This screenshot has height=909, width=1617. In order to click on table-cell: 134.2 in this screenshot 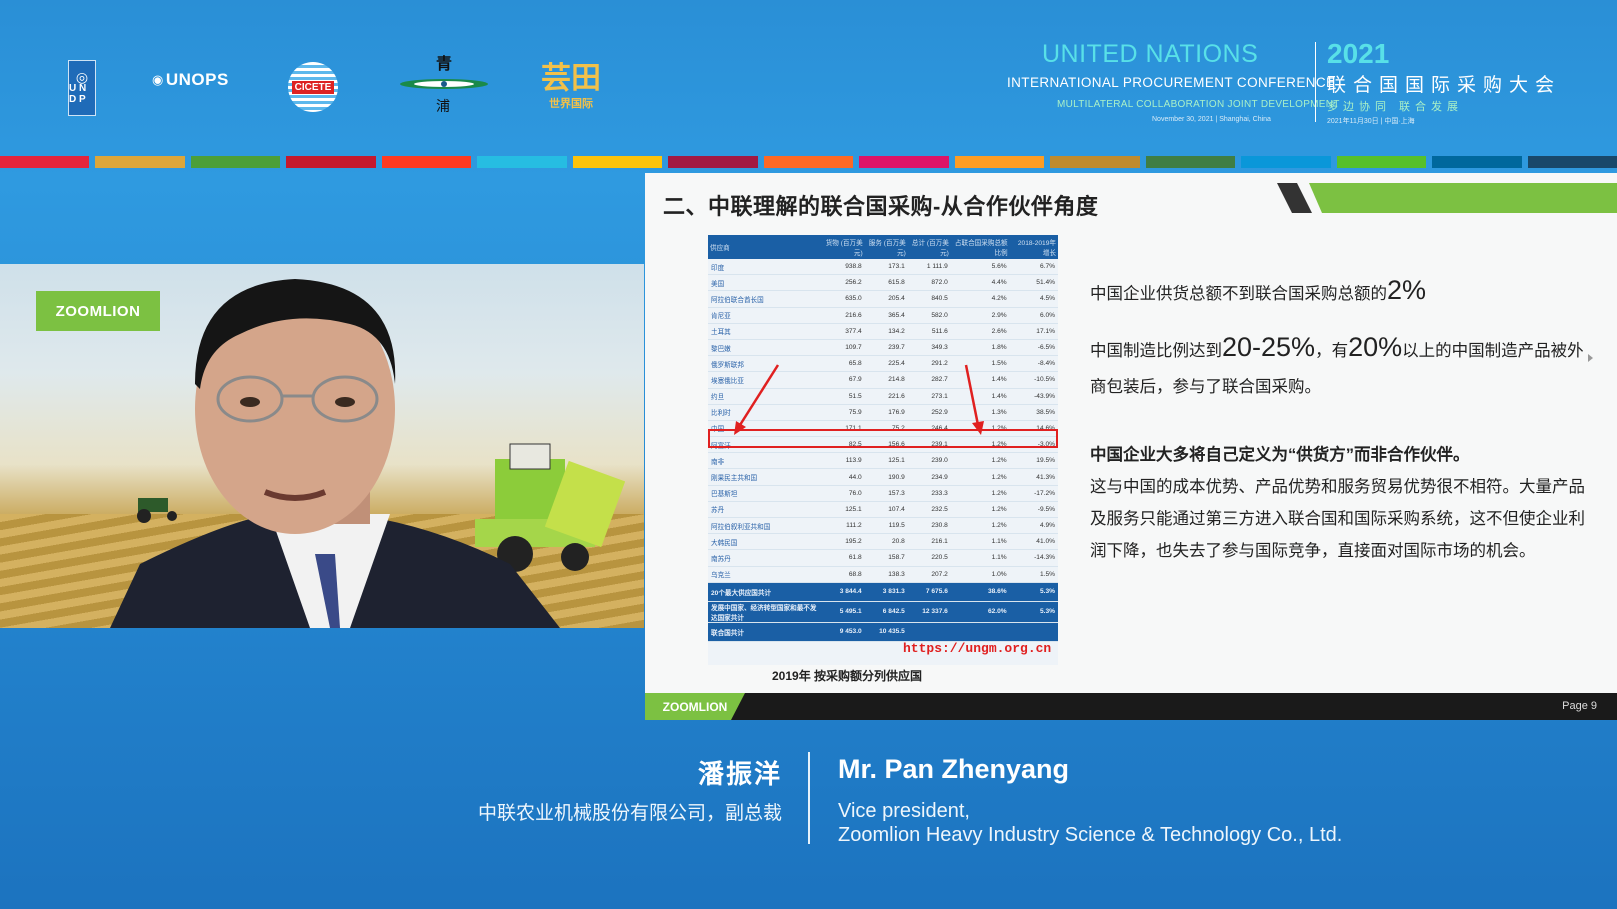, I will do `click(886, 331)`.